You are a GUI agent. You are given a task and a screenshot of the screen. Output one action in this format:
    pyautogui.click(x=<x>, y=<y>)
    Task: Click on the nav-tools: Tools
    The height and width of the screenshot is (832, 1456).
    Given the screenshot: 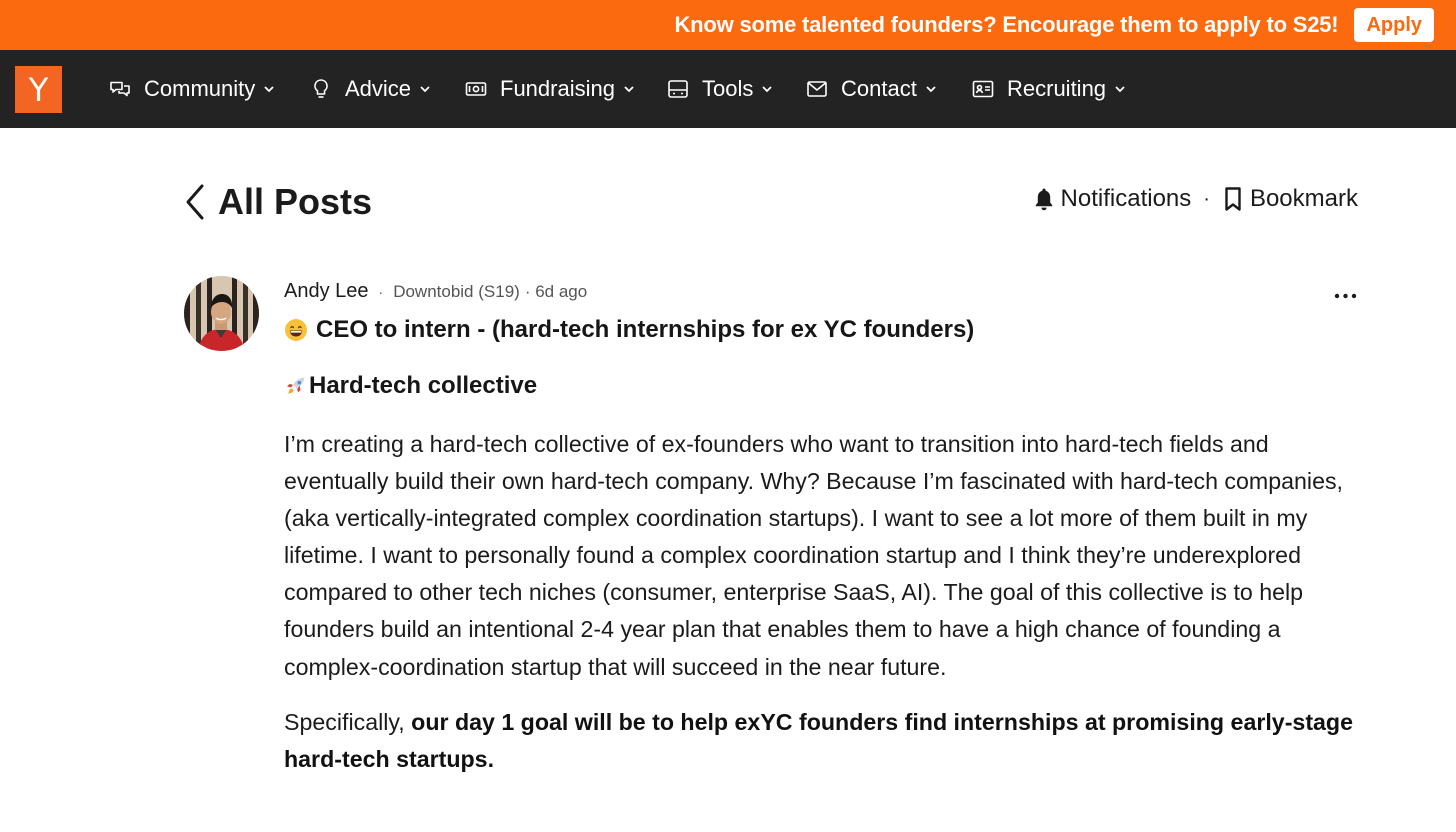 What is the action you would take?
    pyautogui.click(x=719, y=89)
    